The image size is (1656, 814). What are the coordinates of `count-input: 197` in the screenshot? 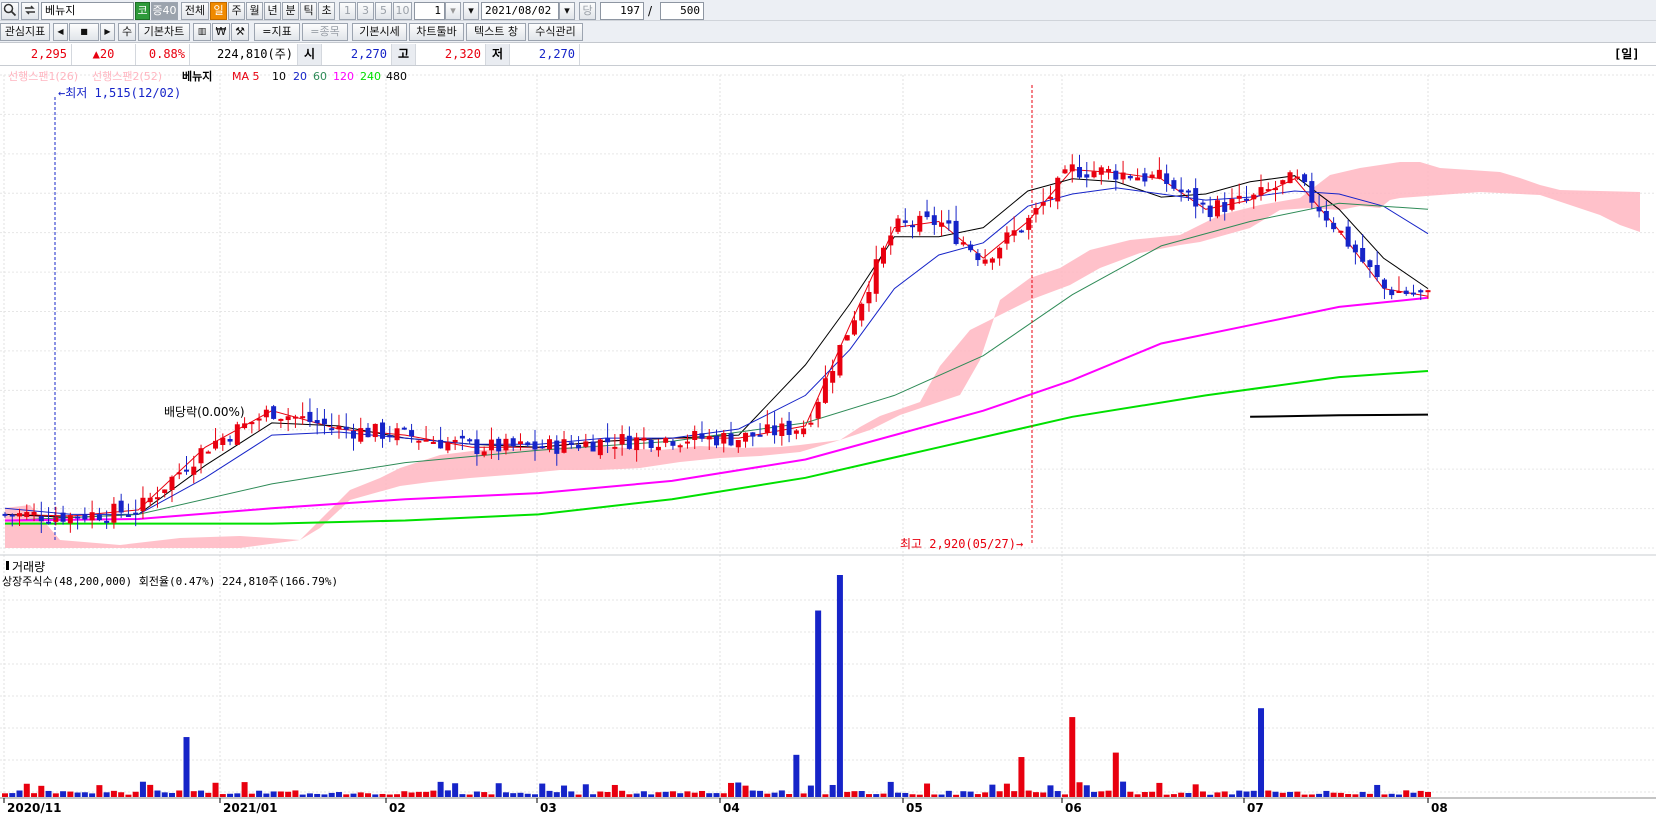 It's located at (622, 11).